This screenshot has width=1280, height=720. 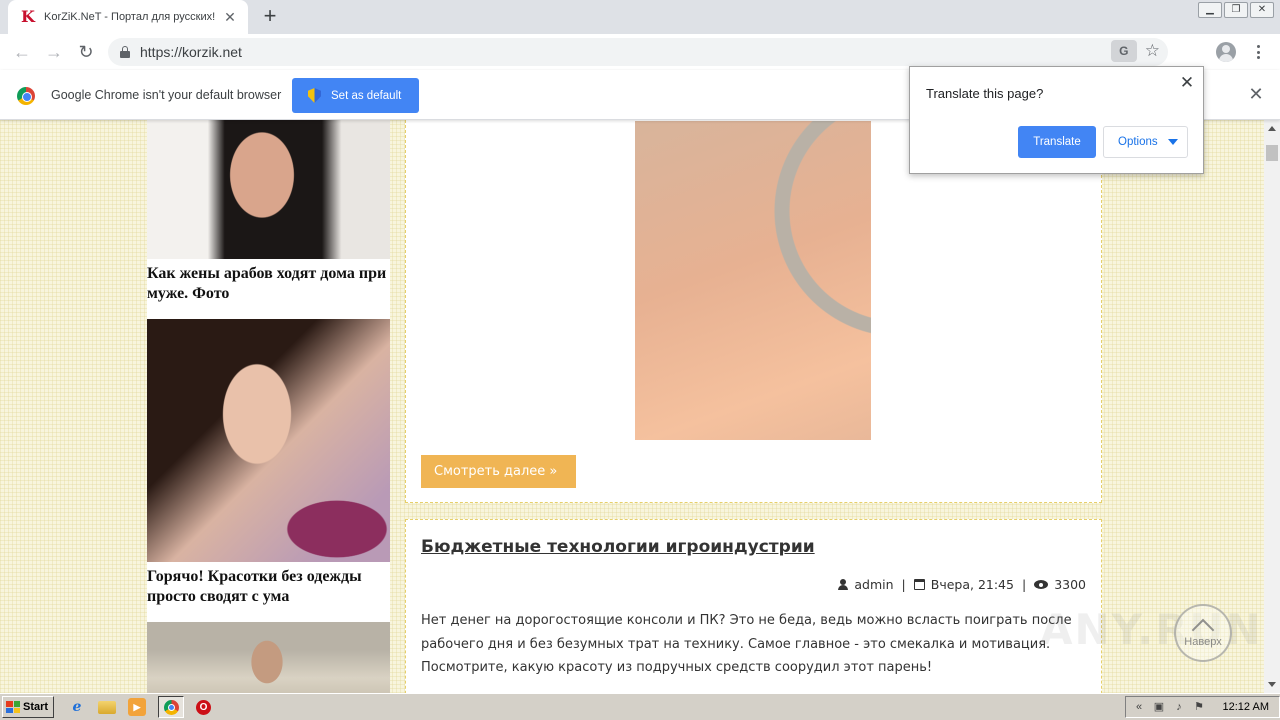 What do you see at coordinates (270, 16) in the screenshot?
I see `new-tab-button: +` at bounding box center [270, 16].